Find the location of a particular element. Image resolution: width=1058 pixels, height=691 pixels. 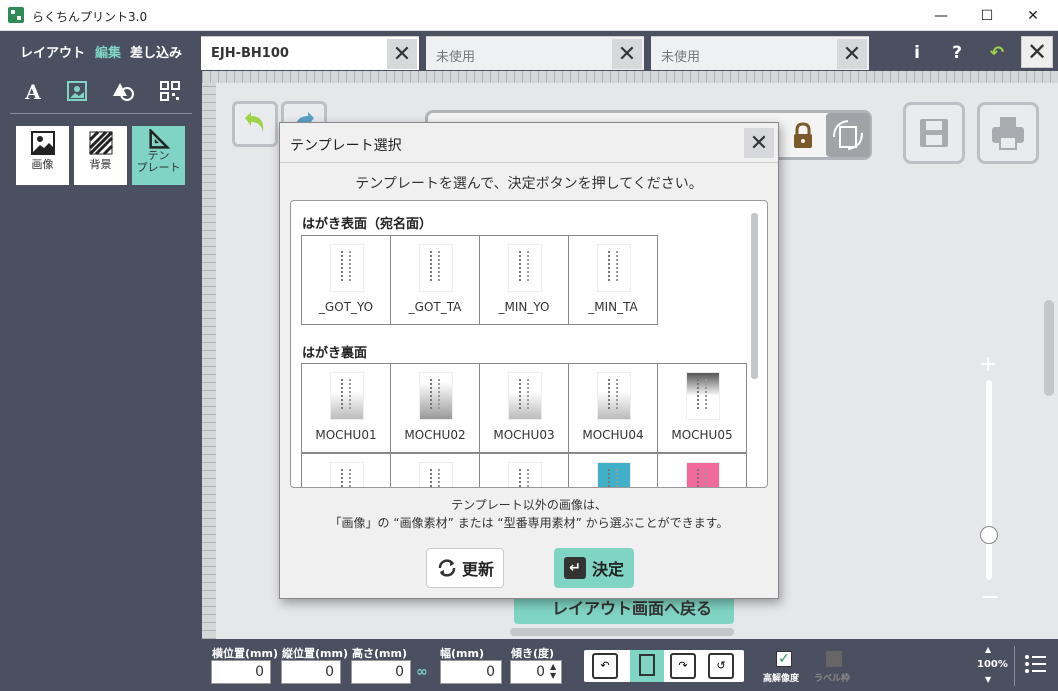

width-label: 幅(mm) is located at coordinates (462, 653).